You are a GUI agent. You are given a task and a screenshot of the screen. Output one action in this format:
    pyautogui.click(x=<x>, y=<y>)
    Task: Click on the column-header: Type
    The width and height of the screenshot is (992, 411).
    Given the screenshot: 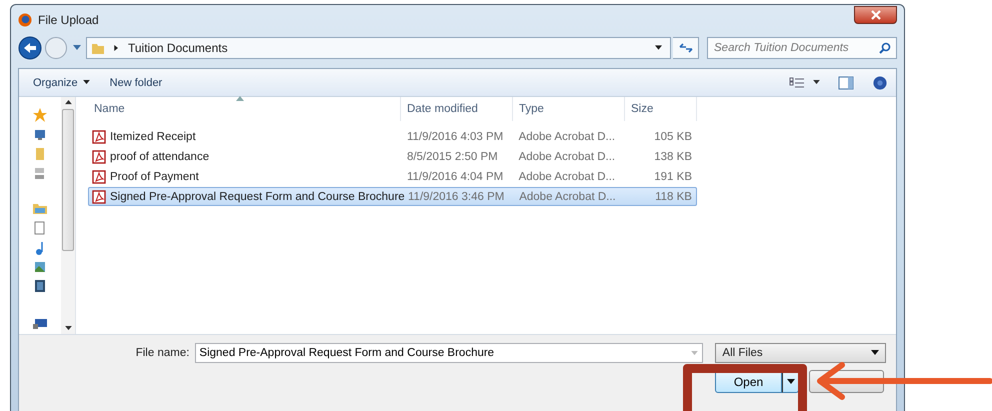 What is the action you would take?
    pyautogui.click(x=569, y=109)
    